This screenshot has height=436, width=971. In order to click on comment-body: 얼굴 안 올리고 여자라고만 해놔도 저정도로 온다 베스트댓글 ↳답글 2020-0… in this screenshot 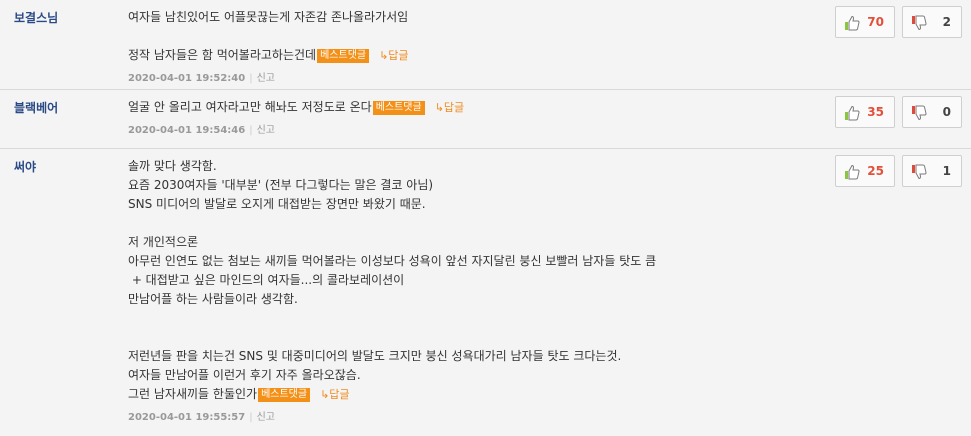, I will do `click(468, 117)`.